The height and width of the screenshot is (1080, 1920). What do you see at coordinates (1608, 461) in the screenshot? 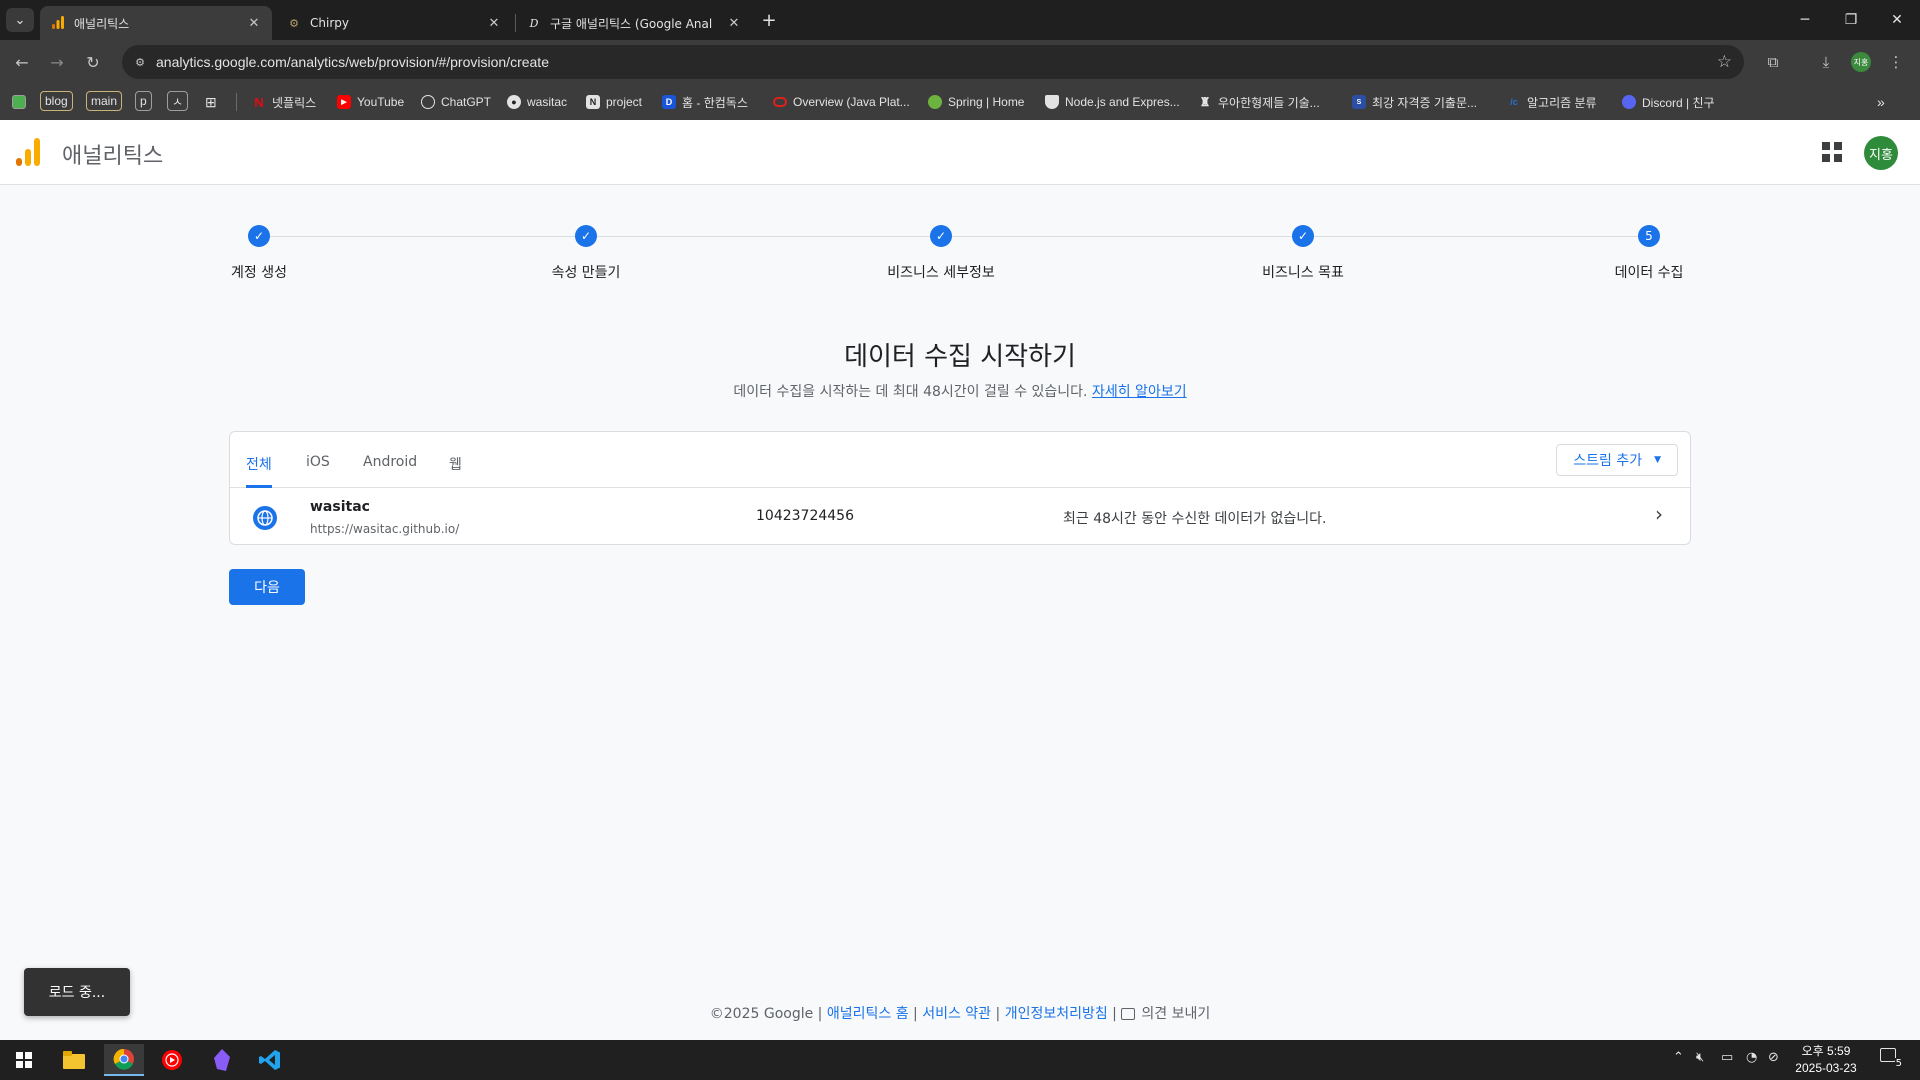
I see `add-stream-label: 스트림 추가` at bounding box center [1608, 461].